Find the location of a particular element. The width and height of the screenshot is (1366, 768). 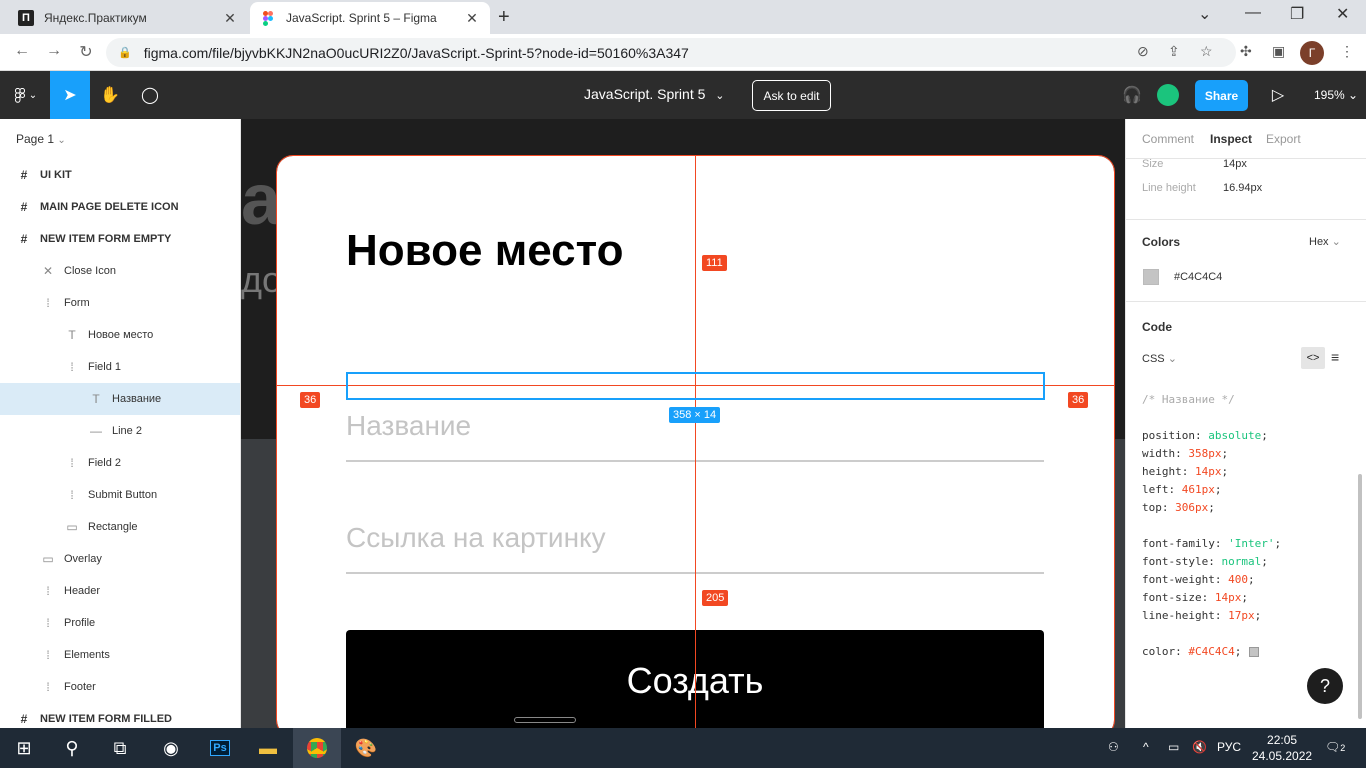

layer-item: ⁞ Footer is located at coordinates (120, 687).